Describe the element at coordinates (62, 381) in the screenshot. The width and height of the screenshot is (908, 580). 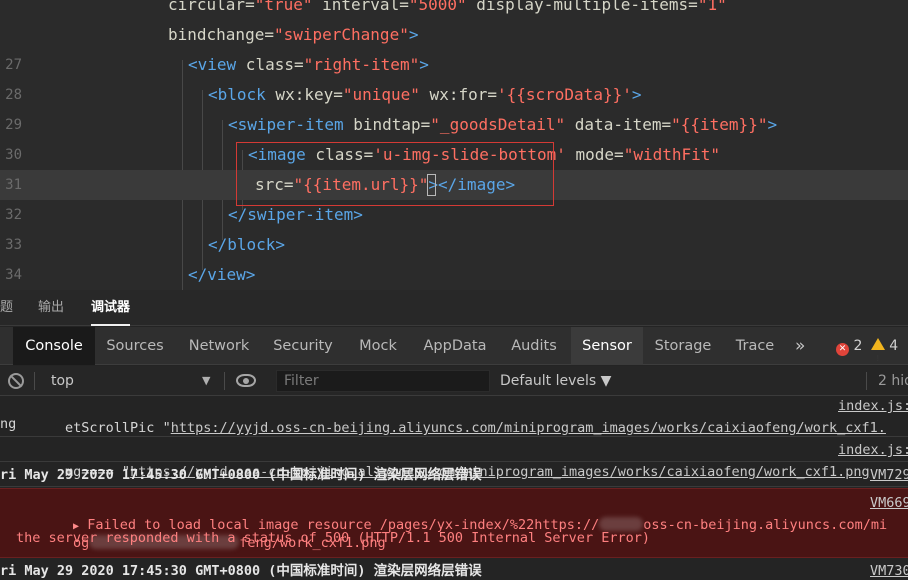
I see `context-selector: top` at that location.